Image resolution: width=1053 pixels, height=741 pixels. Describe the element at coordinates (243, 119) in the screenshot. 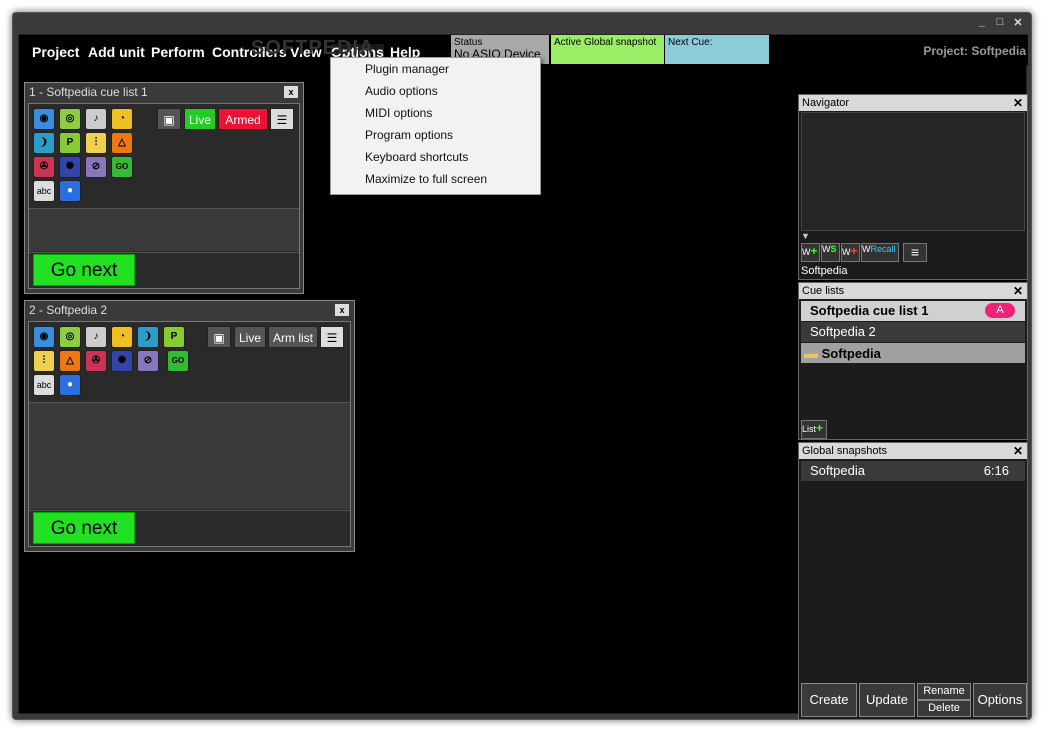

I see `armed-button: Armed` at that location.